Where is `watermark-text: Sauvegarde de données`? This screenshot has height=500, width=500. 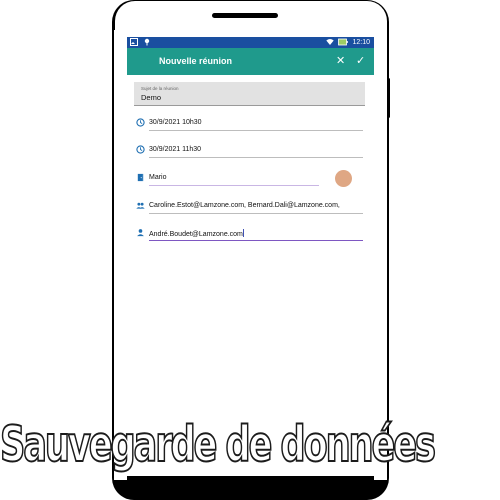
watermark-text: Sauvegarde de données is located at coordinates (218, 444).